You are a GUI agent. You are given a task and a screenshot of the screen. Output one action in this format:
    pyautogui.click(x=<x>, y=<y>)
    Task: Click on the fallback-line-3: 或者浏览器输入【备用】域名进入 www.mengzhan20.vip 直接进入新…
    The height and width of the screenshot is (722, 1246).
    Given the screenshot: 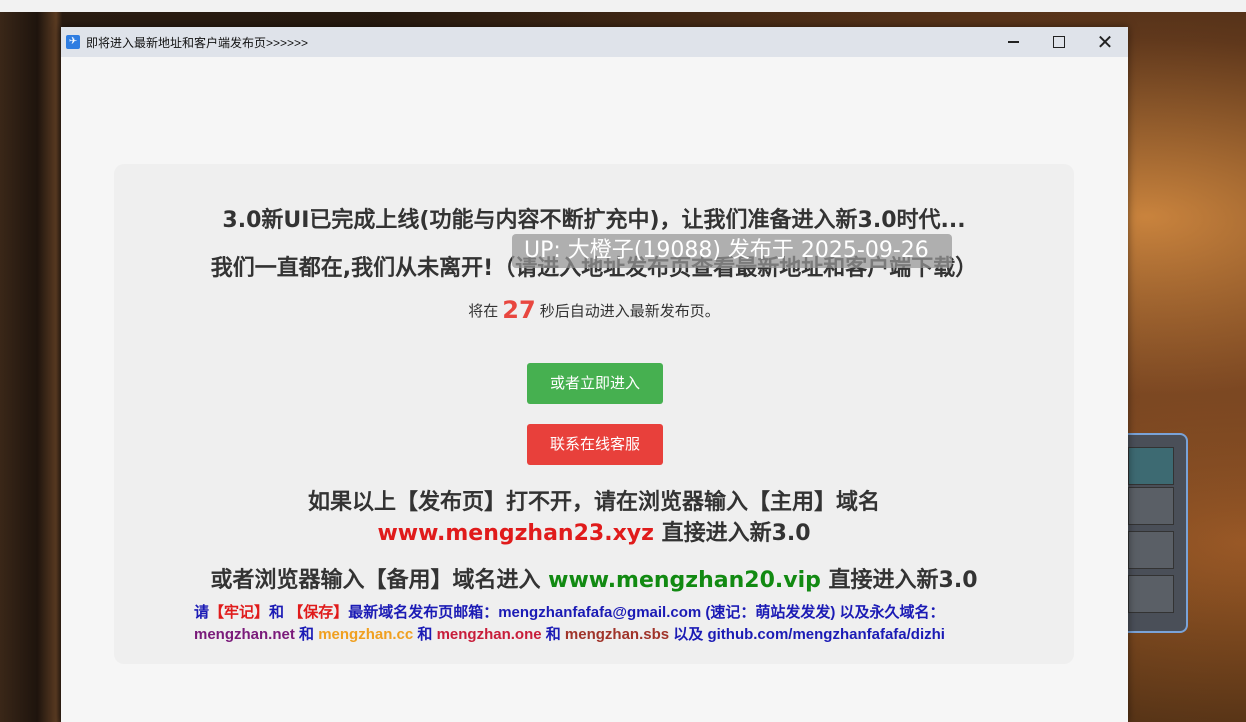 What is the action you would take?
    pyautogui.click(x=594, y=578)
    